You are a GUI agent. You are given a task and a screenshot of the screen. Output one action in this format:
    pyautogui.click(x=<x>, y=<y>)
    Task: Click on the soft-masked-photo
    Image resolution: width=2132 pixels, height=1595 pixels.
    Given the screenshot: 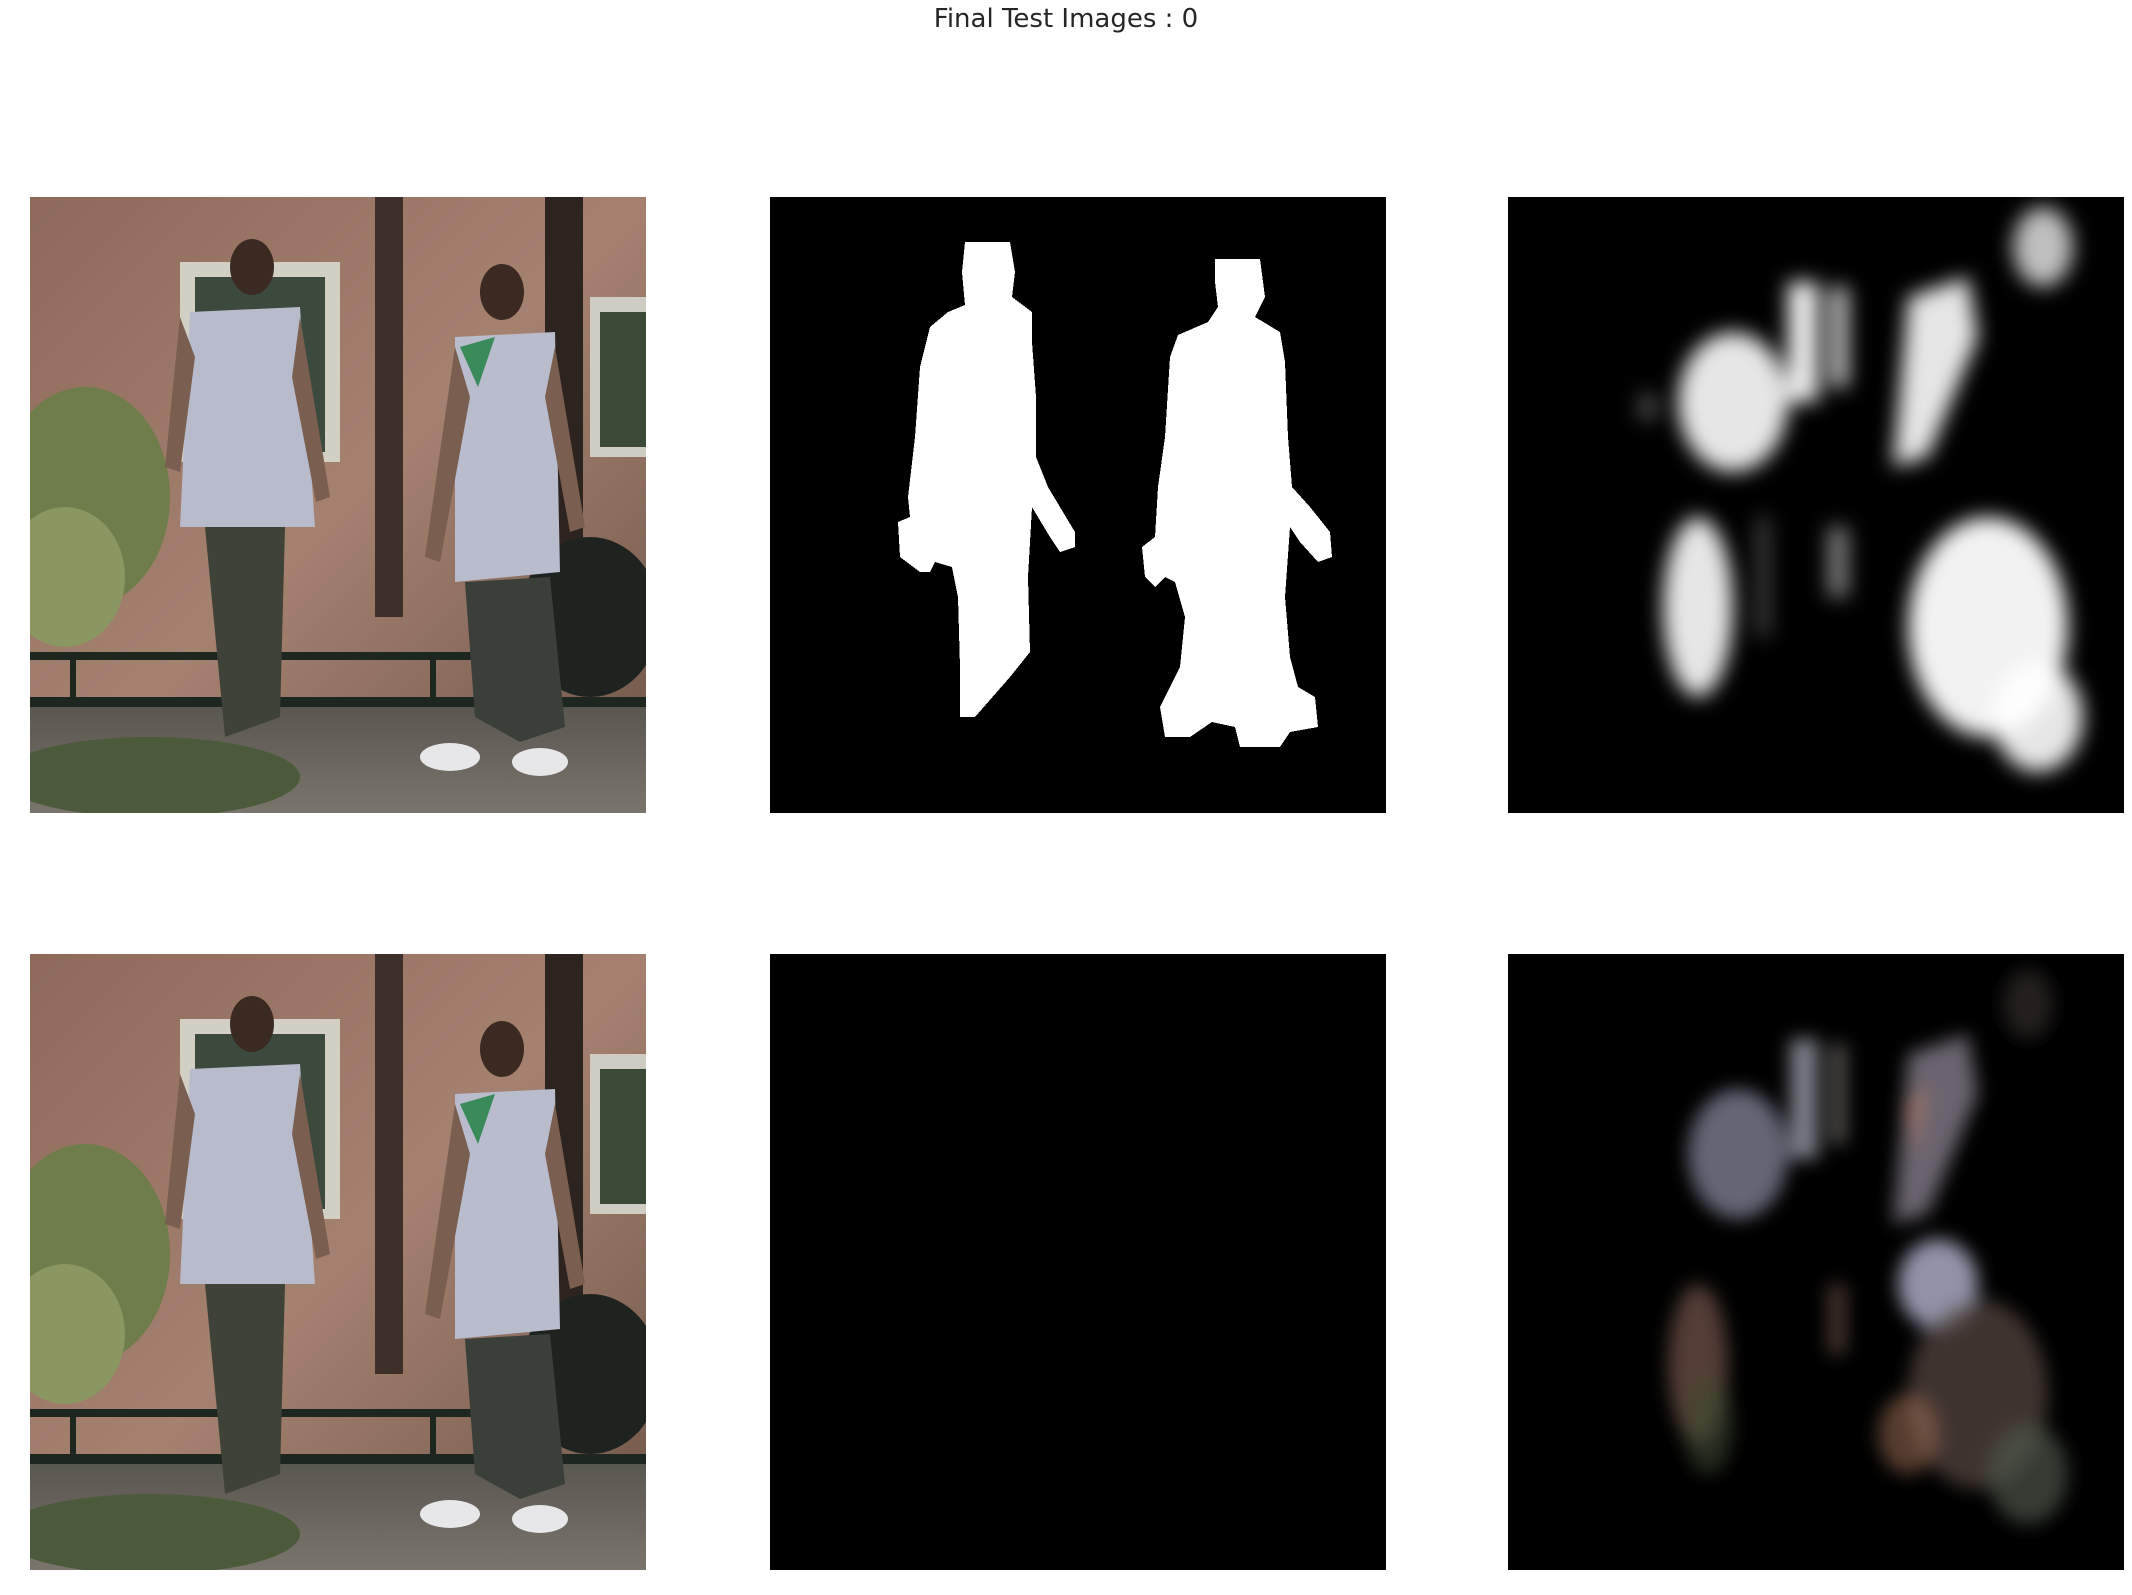 What is the action you would take?
    pyautogui.click(x=1816, y=1262)
    